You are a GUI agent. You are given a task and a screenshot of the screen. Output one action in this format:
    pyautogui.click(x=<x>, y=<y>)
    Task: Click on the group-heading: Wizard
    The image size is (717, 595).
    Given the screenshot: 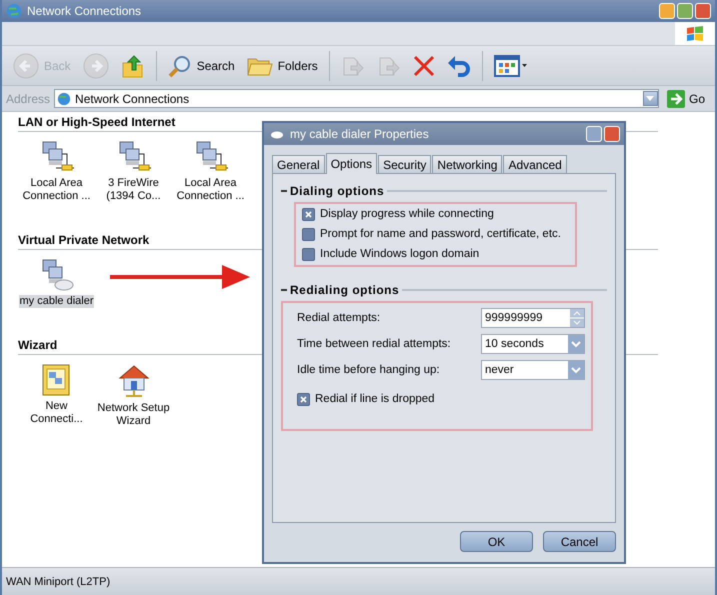 What is the action you would take?
    pyautogui.click(x=38, y=345)
    